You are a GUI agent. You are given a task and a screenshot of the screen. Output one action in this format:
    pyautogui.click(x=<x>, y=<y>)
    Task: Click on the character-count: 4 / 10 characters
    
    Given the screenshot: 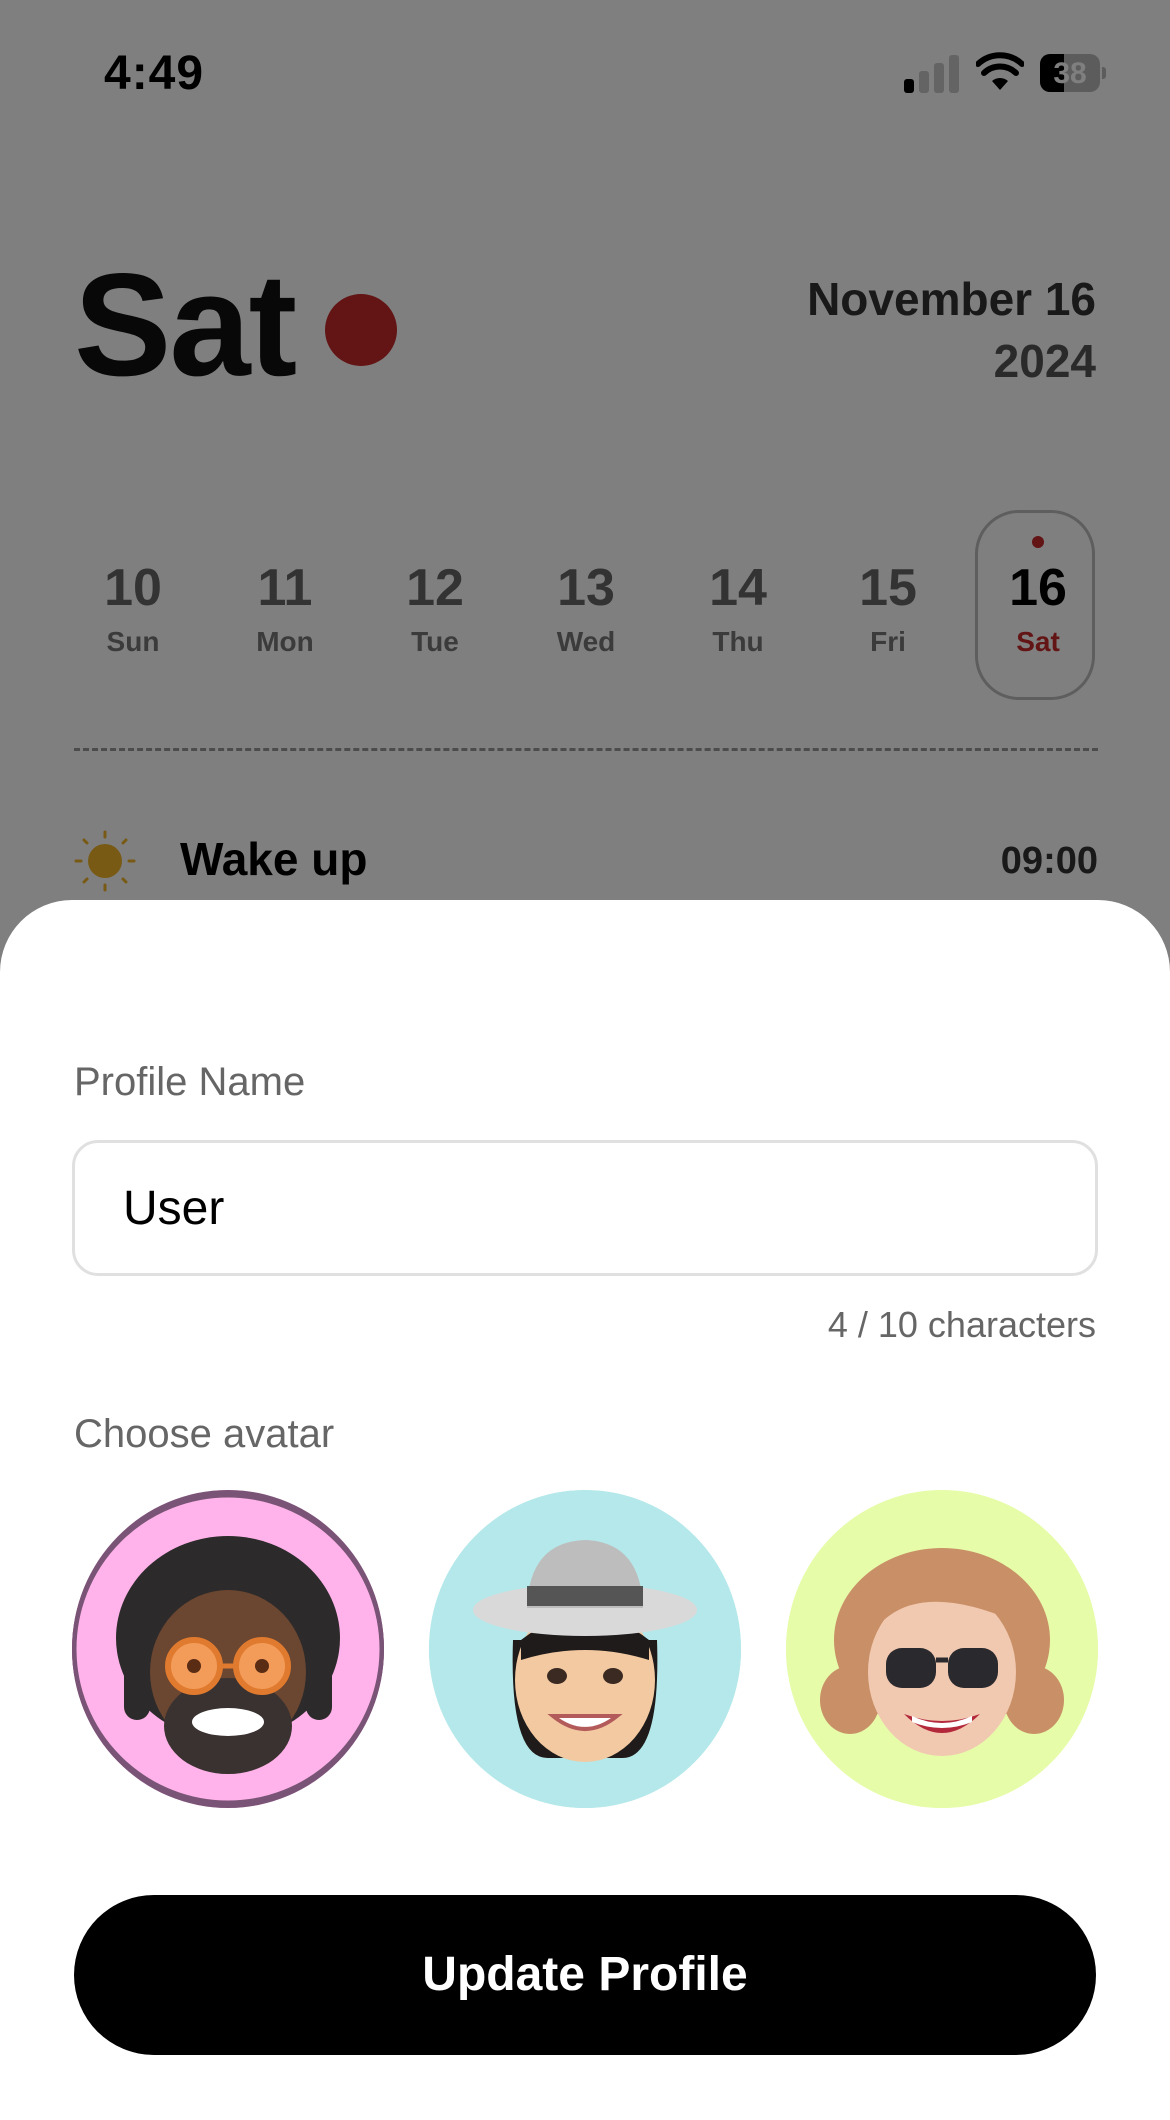 What is the action you would take?
    pyautogui.click(x=961, y=1324)
    